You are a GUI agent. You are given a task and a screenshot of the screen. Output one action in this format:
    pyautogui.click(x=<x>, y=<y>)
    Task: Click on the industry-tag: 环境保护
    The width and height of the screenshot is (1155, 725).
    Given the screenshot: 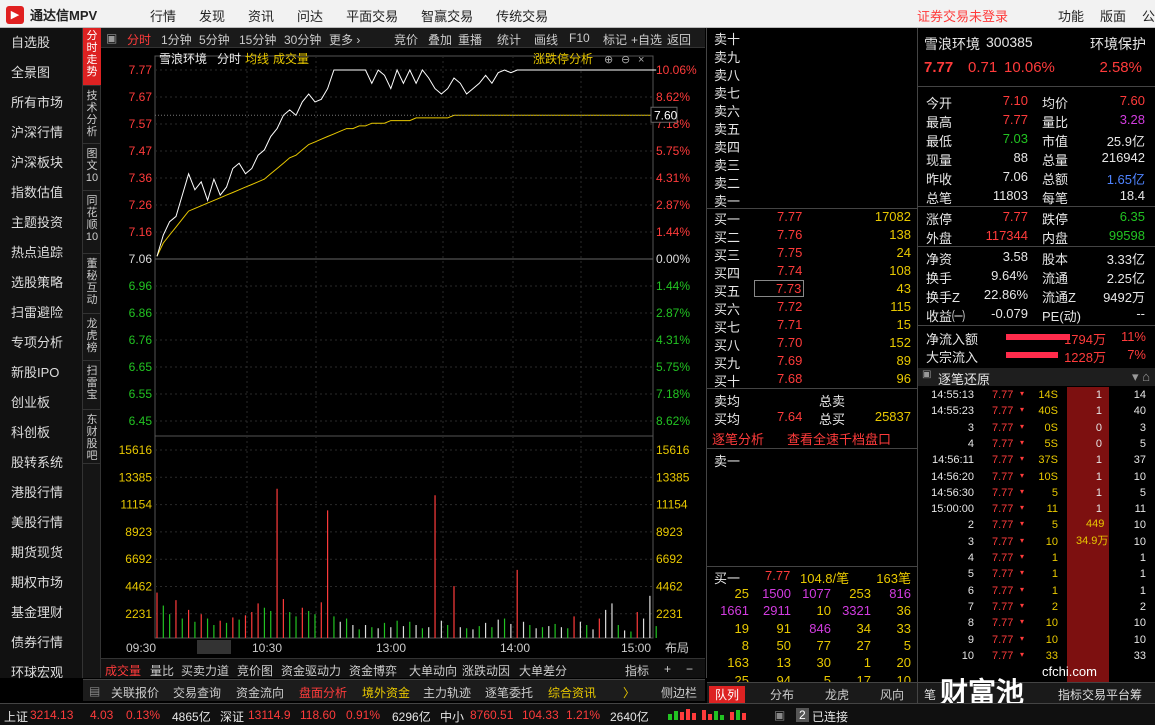 What is the action you would take?
    pyautogui.click(x=1118, y=44)
    